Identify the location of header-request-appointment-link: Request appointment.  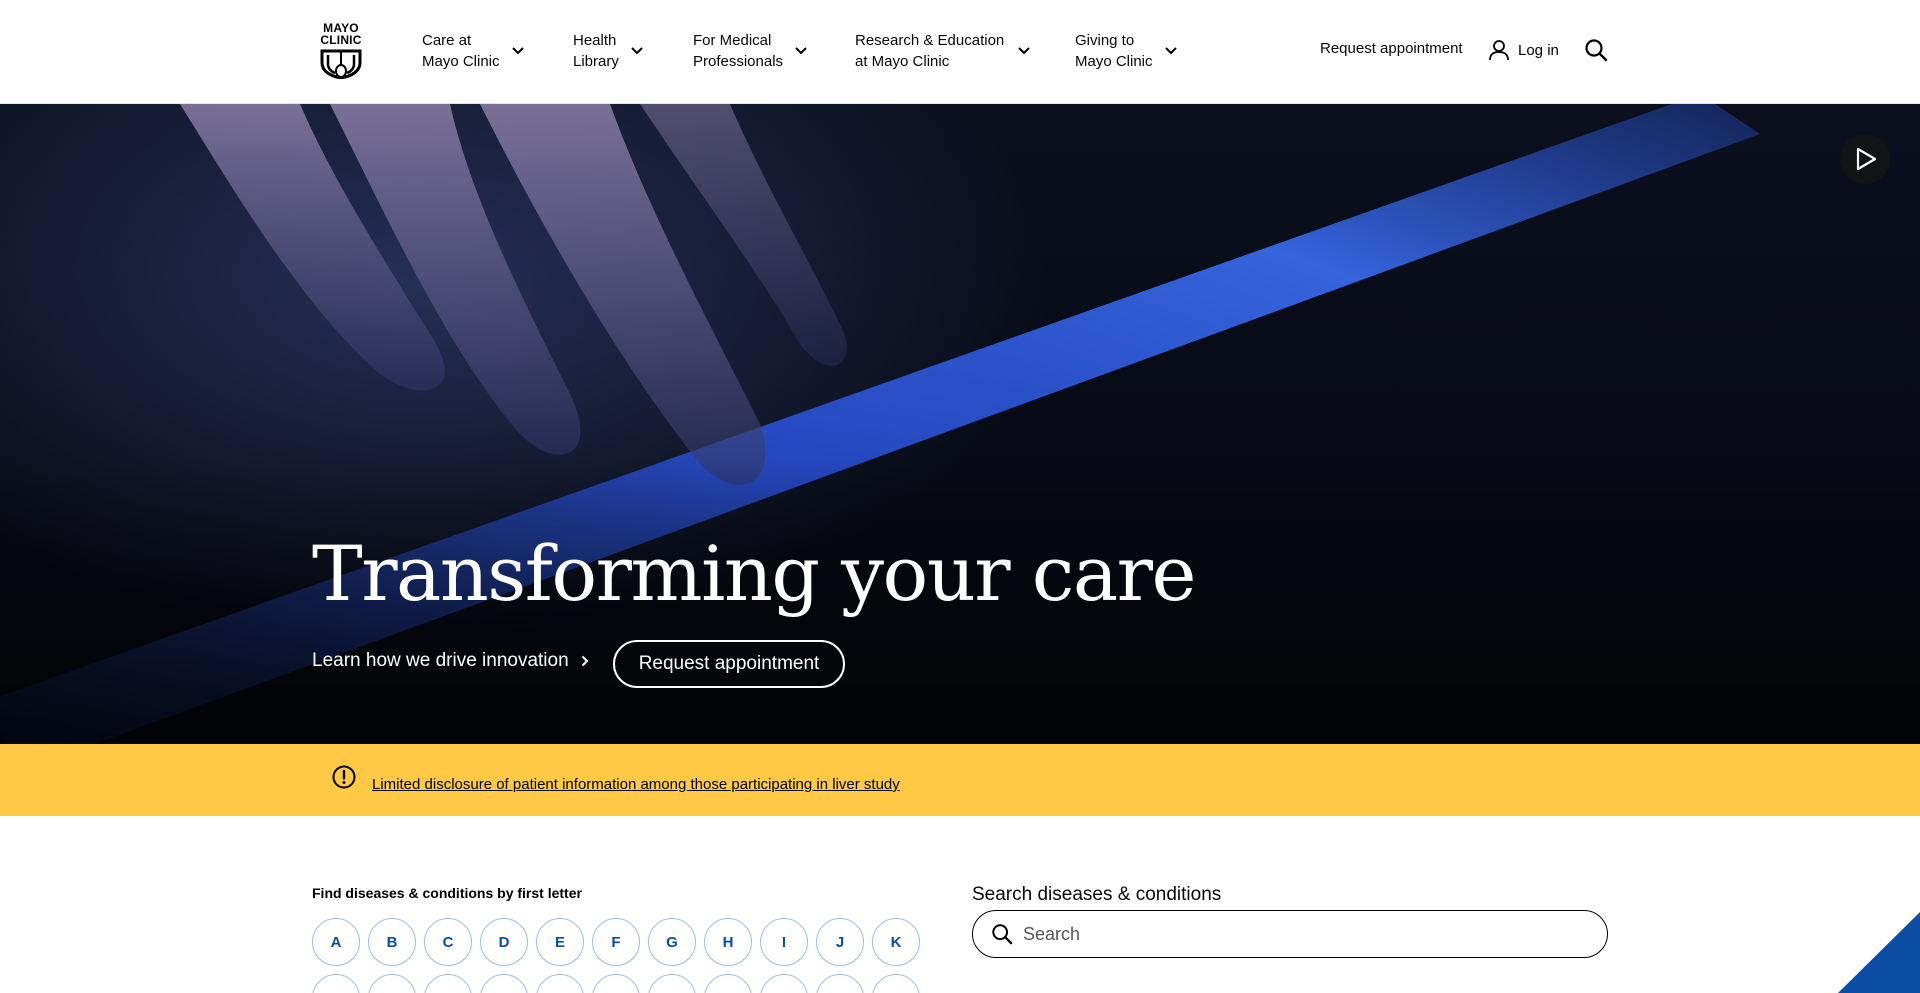
(1391, 48).